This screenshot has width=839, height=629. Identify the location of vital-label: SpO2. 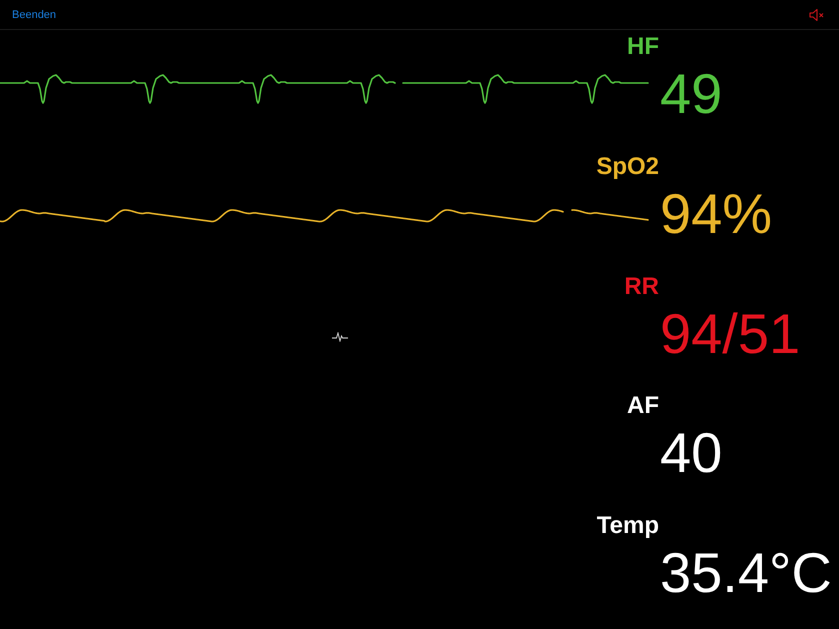
(627, 167).